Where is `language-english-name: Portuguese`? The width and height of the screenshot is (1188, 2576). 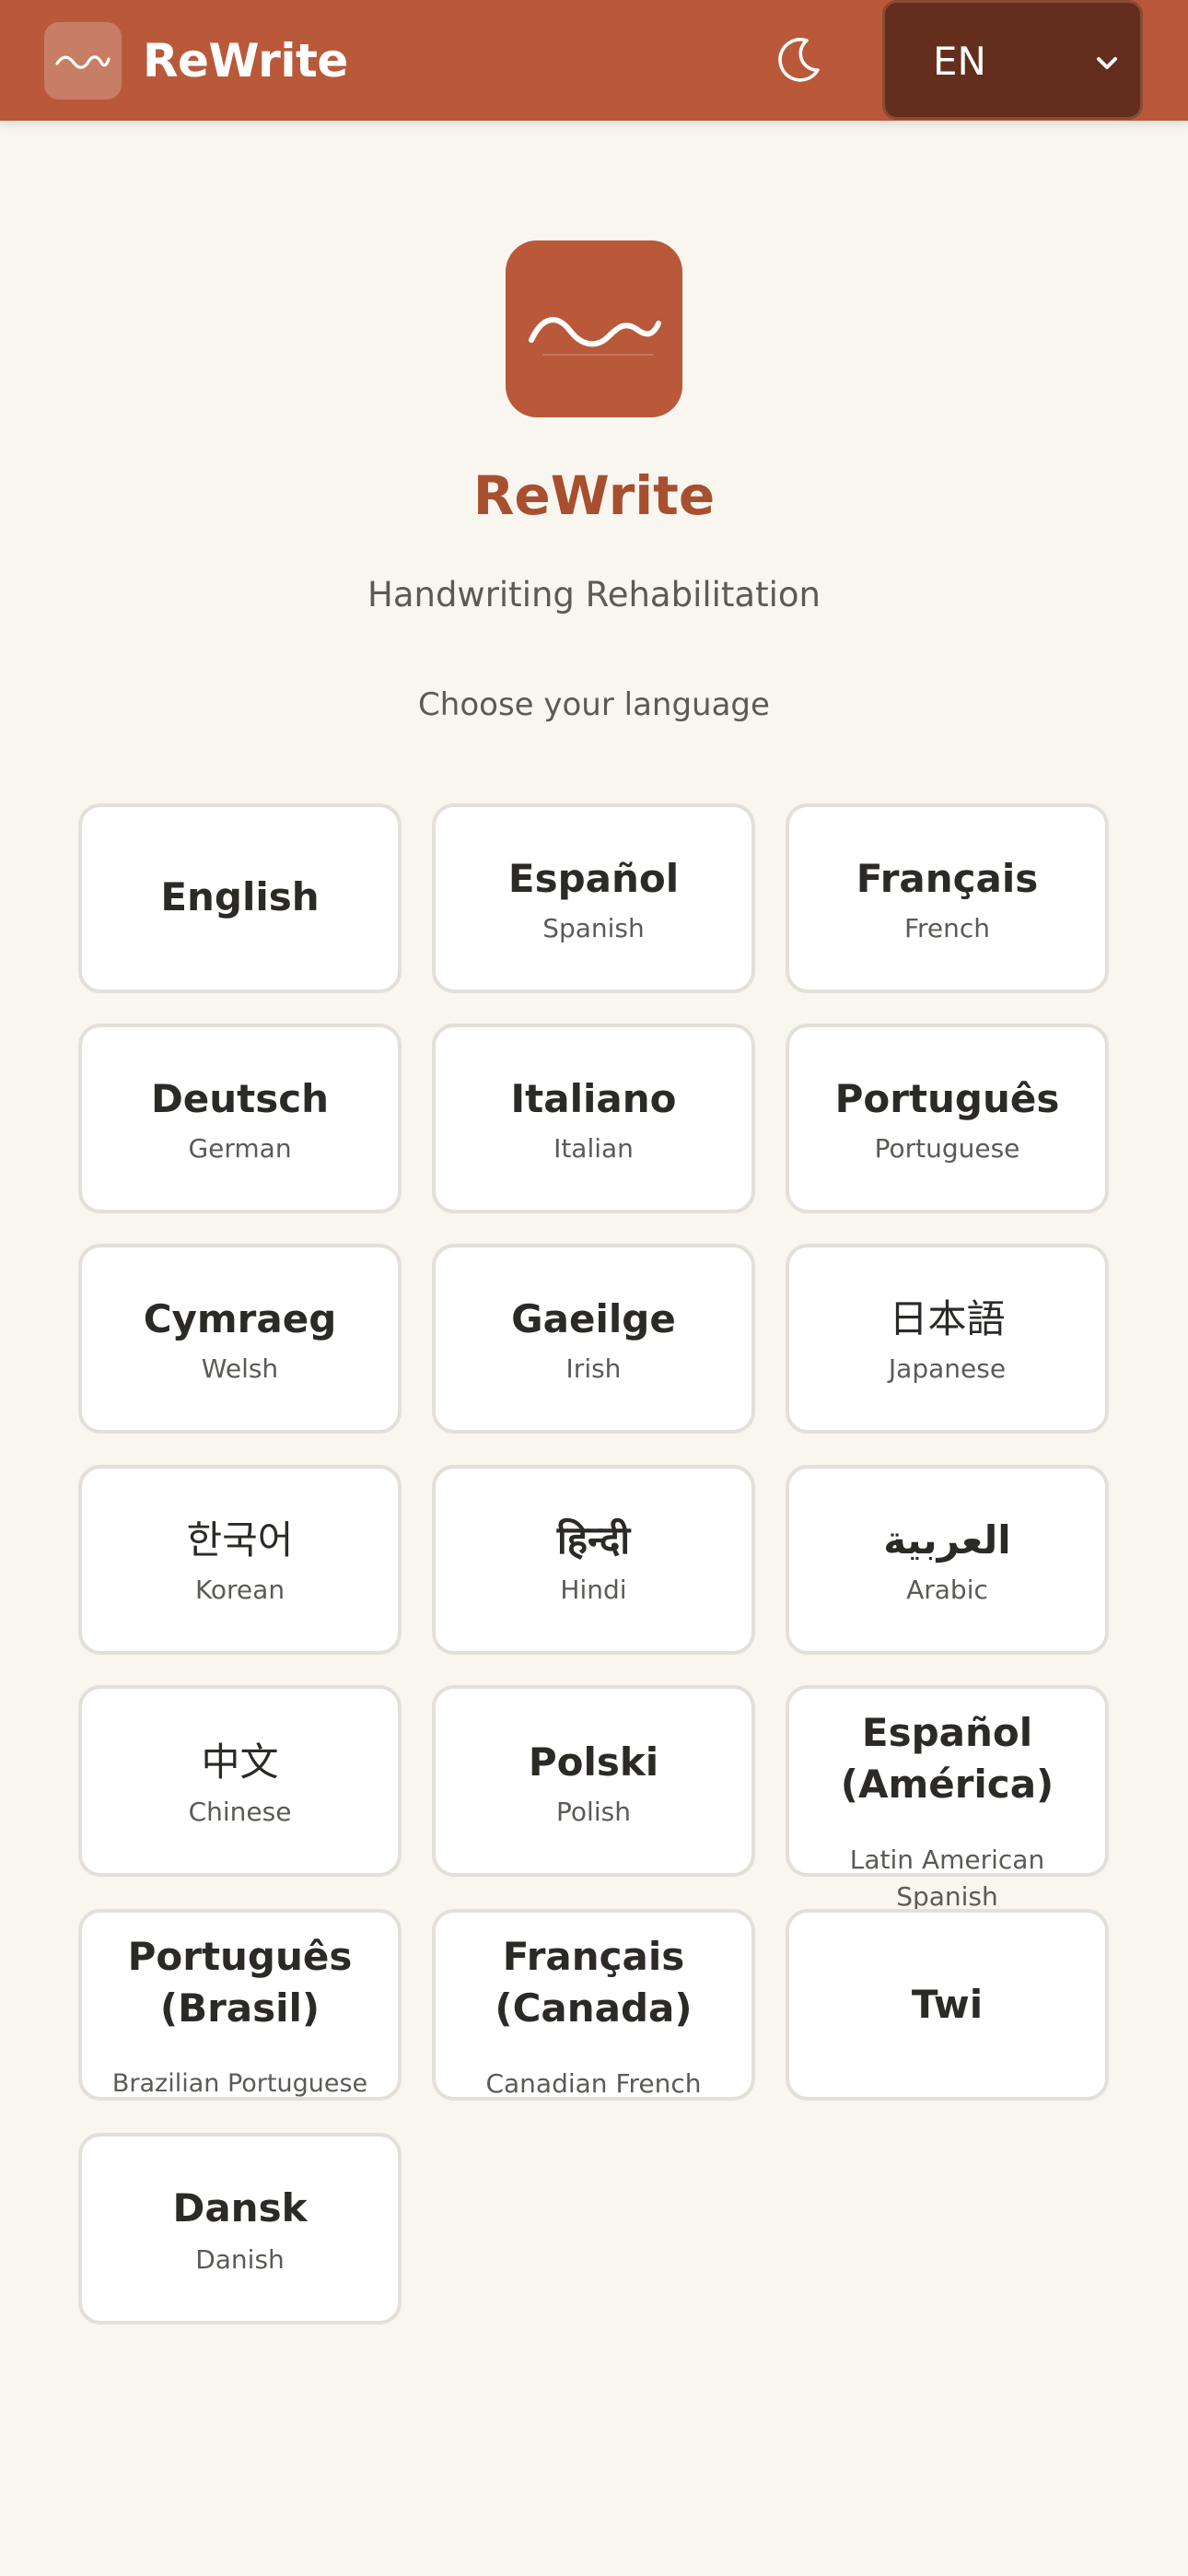 language-english-name: Portuguese is located at coordinates (947, 1148).